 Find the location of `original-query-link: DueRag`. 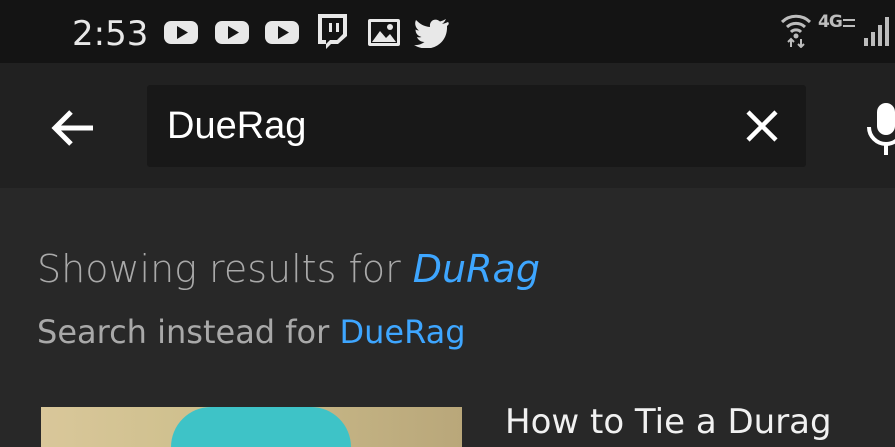

original-query-link: DueRag is located at coordinates (402, 332).